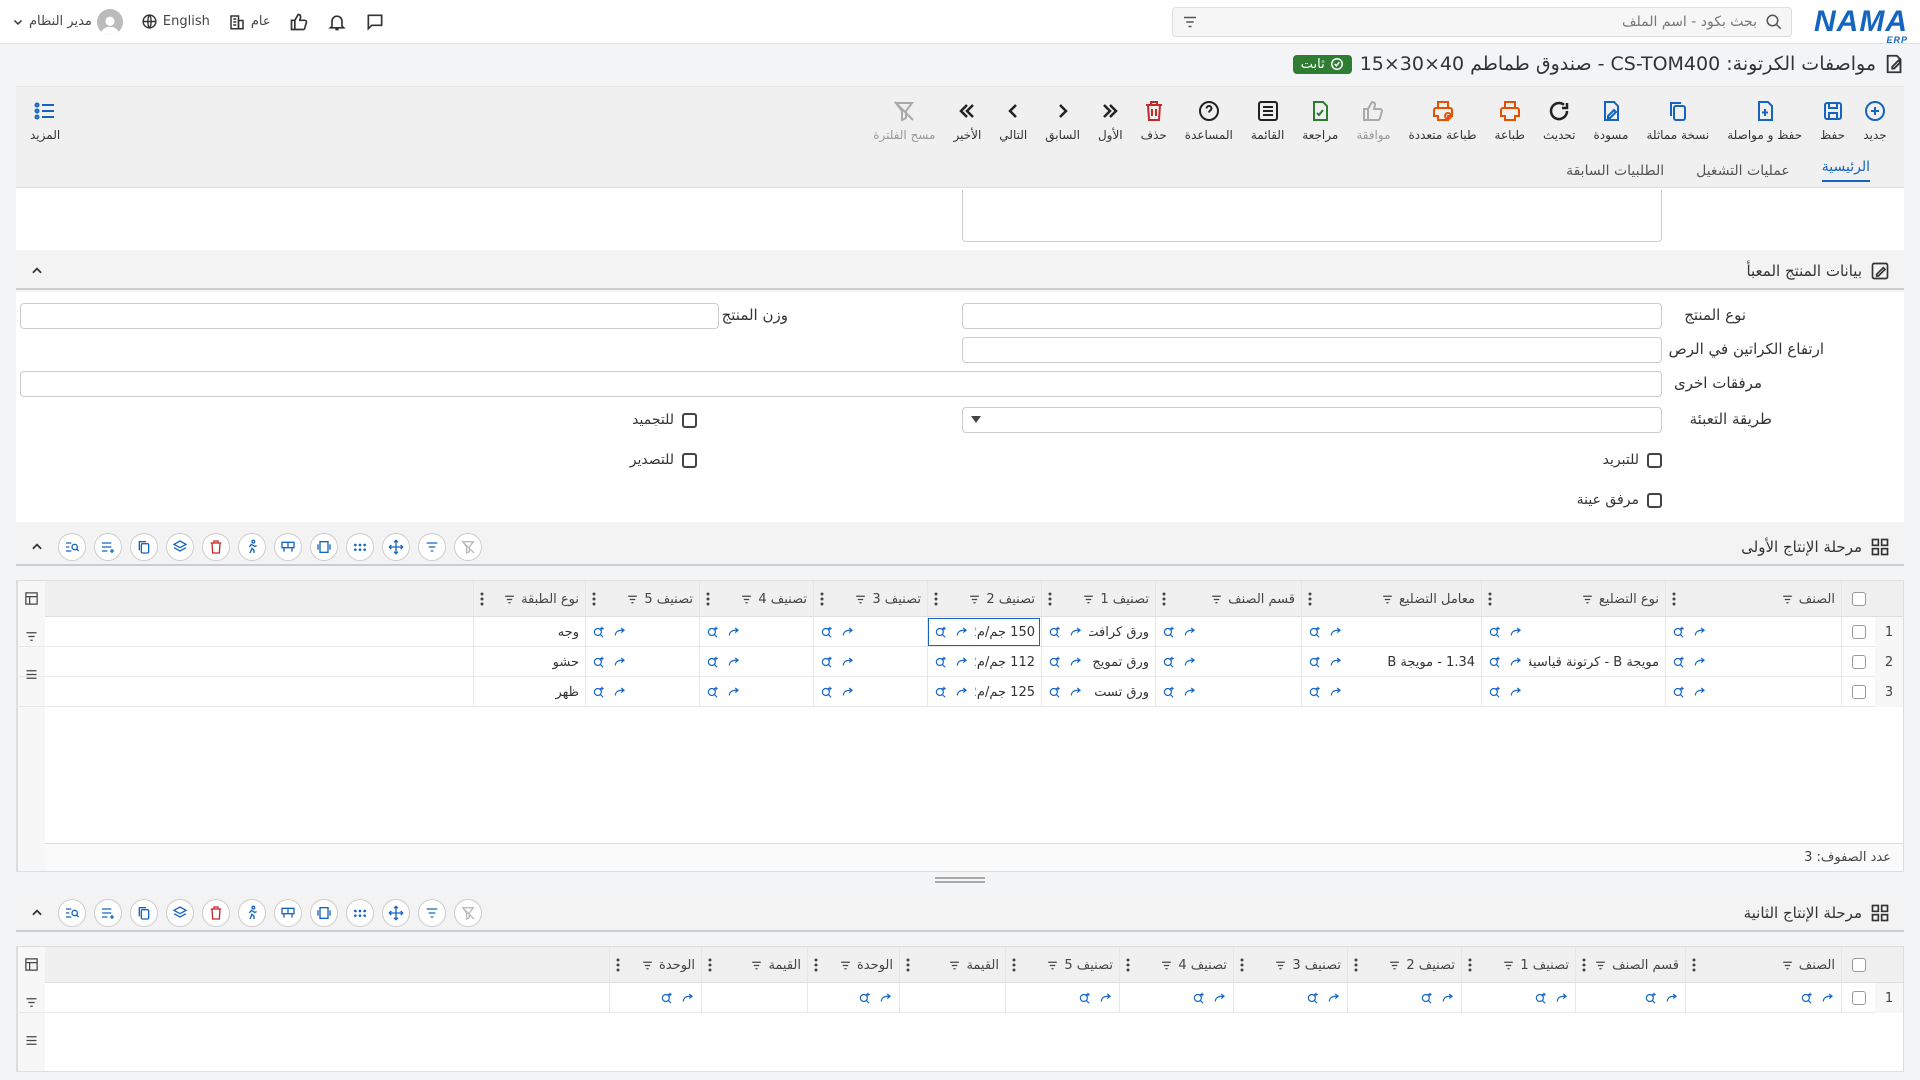 The image size is (1920, 1080). Describe the element at coordinates (37, 913) in the screenshot. I see `stage2-collapse-icon` at that location.